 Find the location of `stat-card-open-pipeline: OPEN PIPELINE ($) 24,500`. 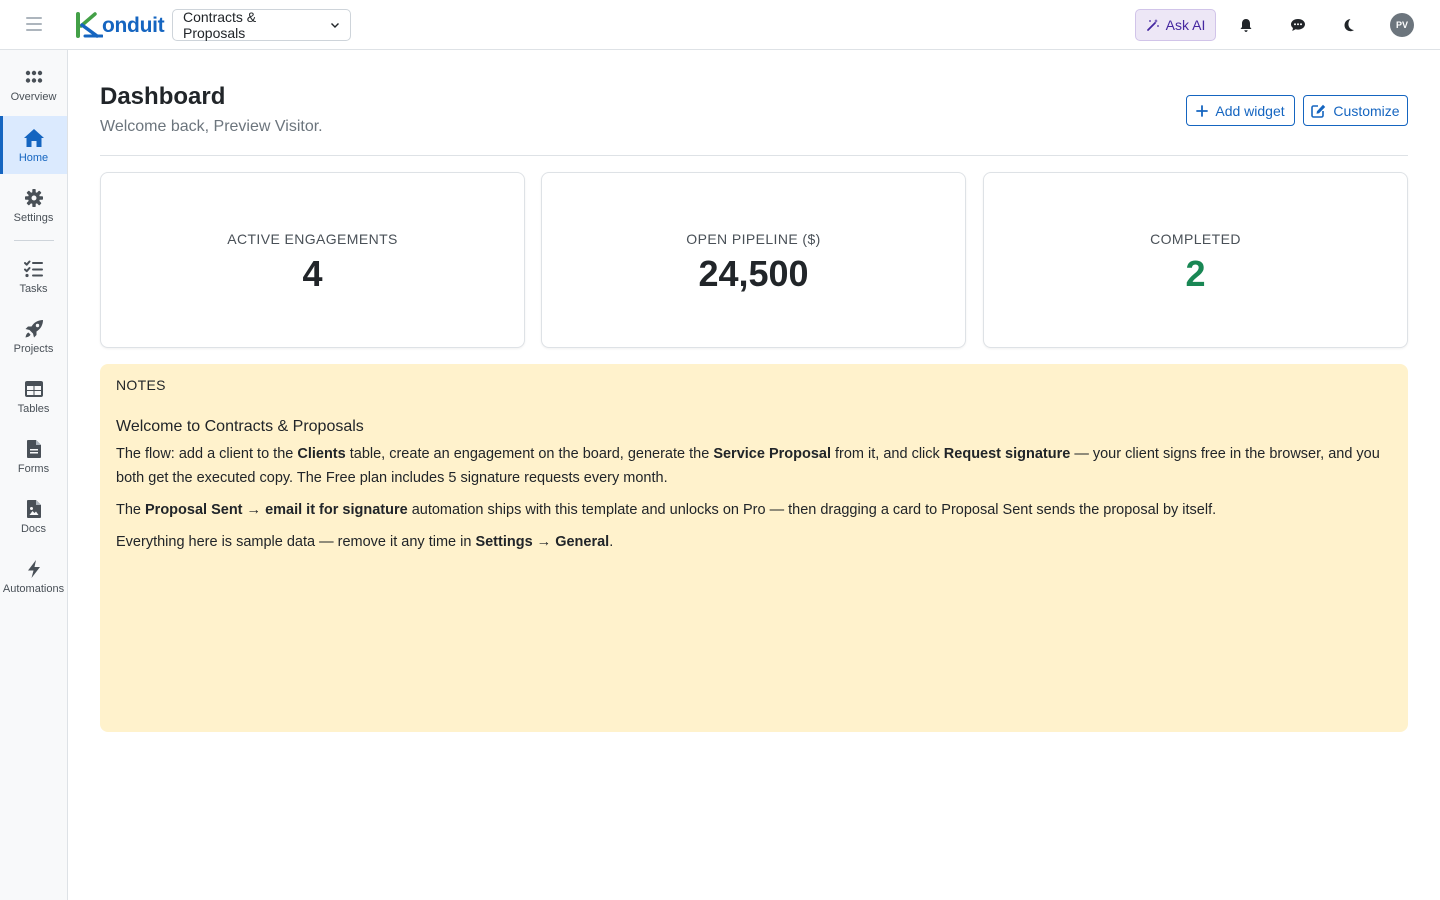

stat-card-open-pipeline: OPEN PIPELINE ($) 24,500 is located at coordinates (753, 260).